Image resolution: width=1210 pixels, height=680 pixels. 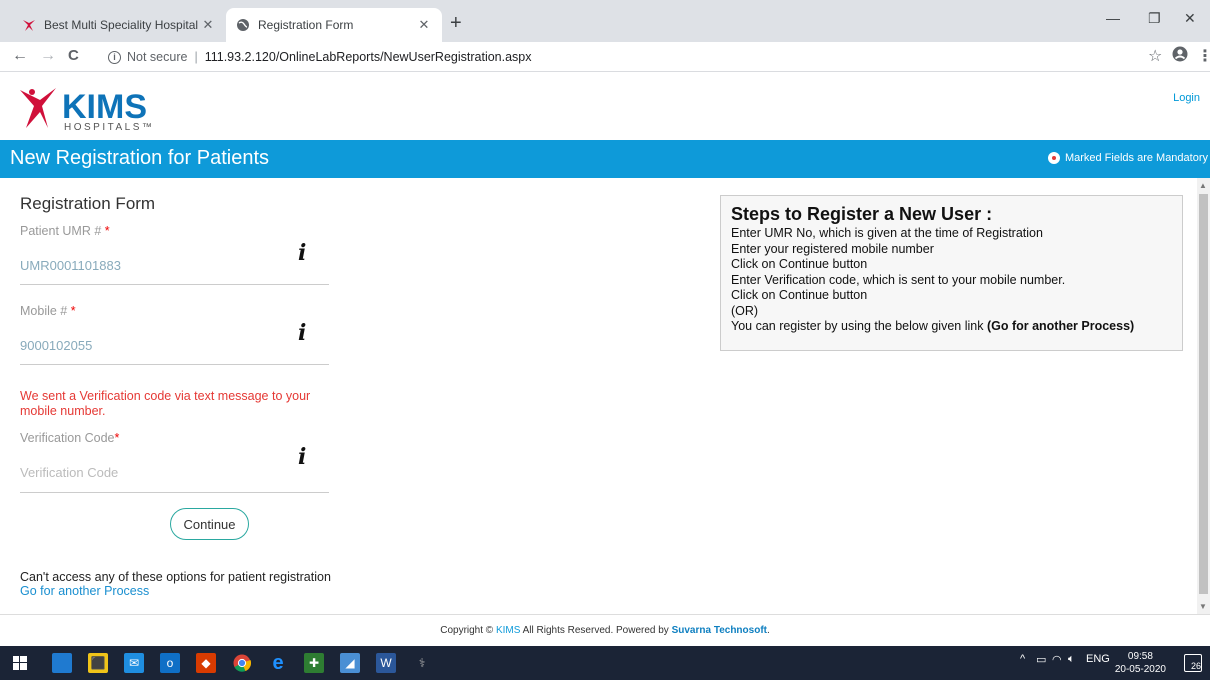 I want to click on verification-label: Verification Code*, so click(x=70, y=438).